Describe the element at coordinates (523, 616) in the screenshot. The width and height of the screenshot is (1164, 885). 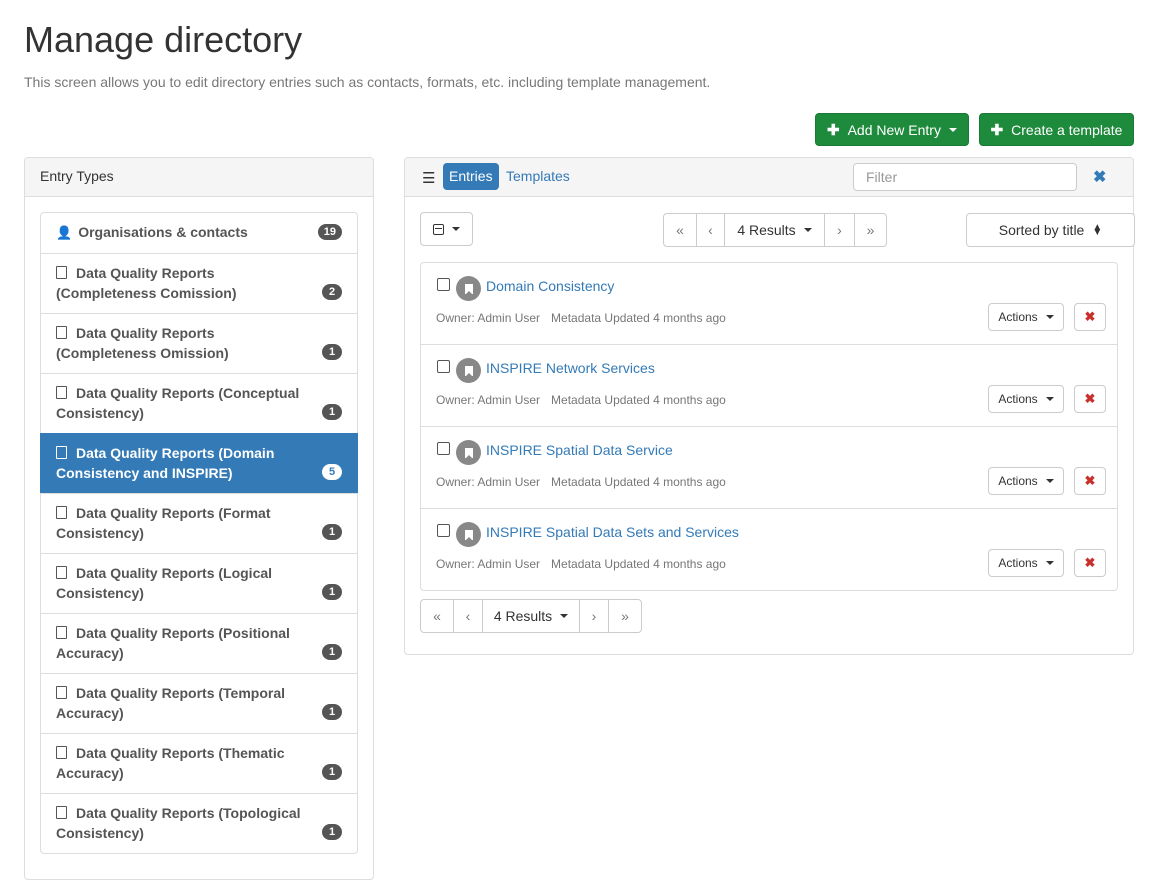
I see `results-count-label: 4 Results` at that location.